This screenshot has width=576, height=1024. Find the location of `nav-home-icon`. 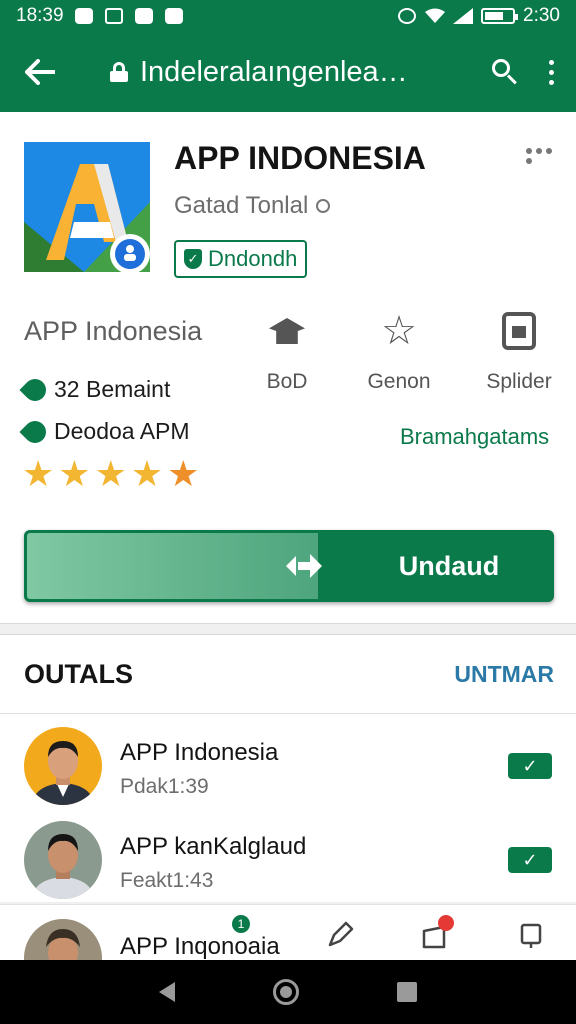

nav-home-icon is located at coordinates (286, 992).